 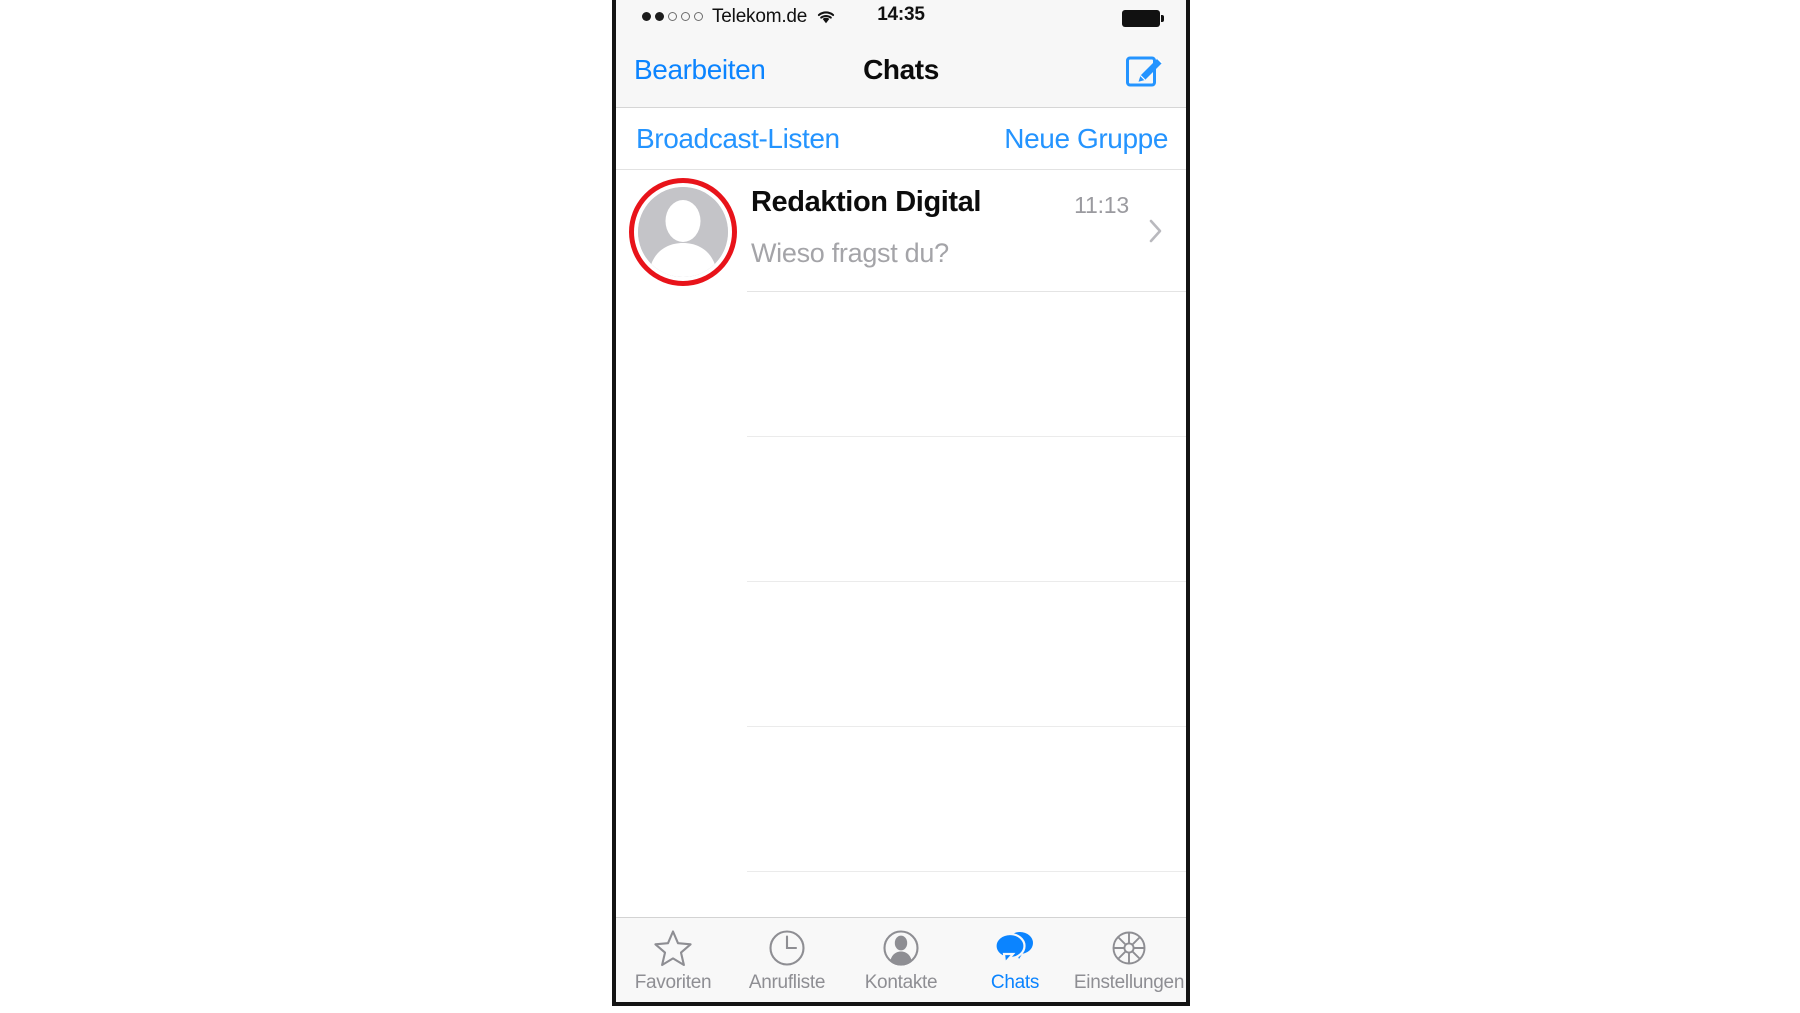 I want to click on tab-chats: Chats, so click(x=1015, y=960).